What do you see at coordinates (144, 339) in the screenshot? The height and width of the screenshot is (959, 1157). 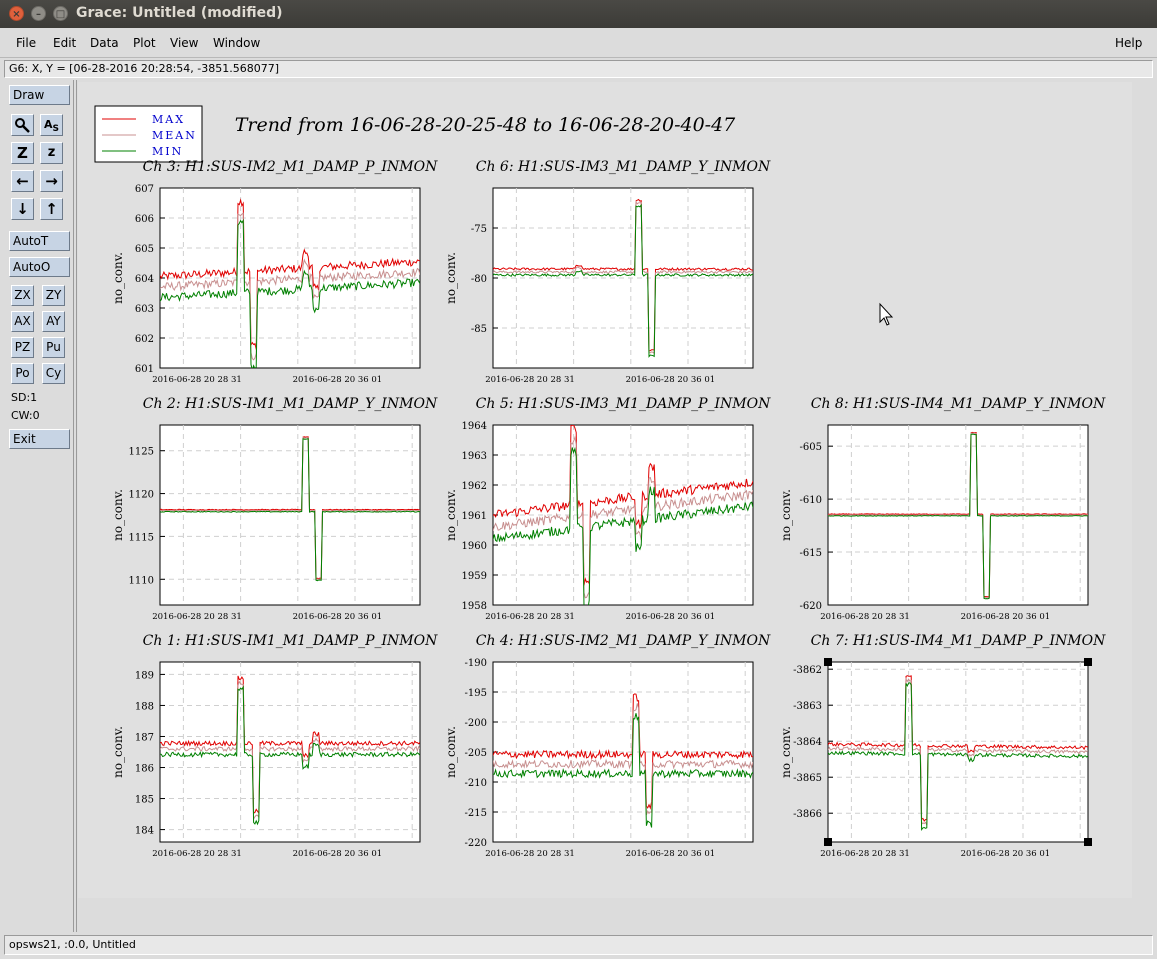 I see `y-tick-label: 602` at bounding box center [144, 339].